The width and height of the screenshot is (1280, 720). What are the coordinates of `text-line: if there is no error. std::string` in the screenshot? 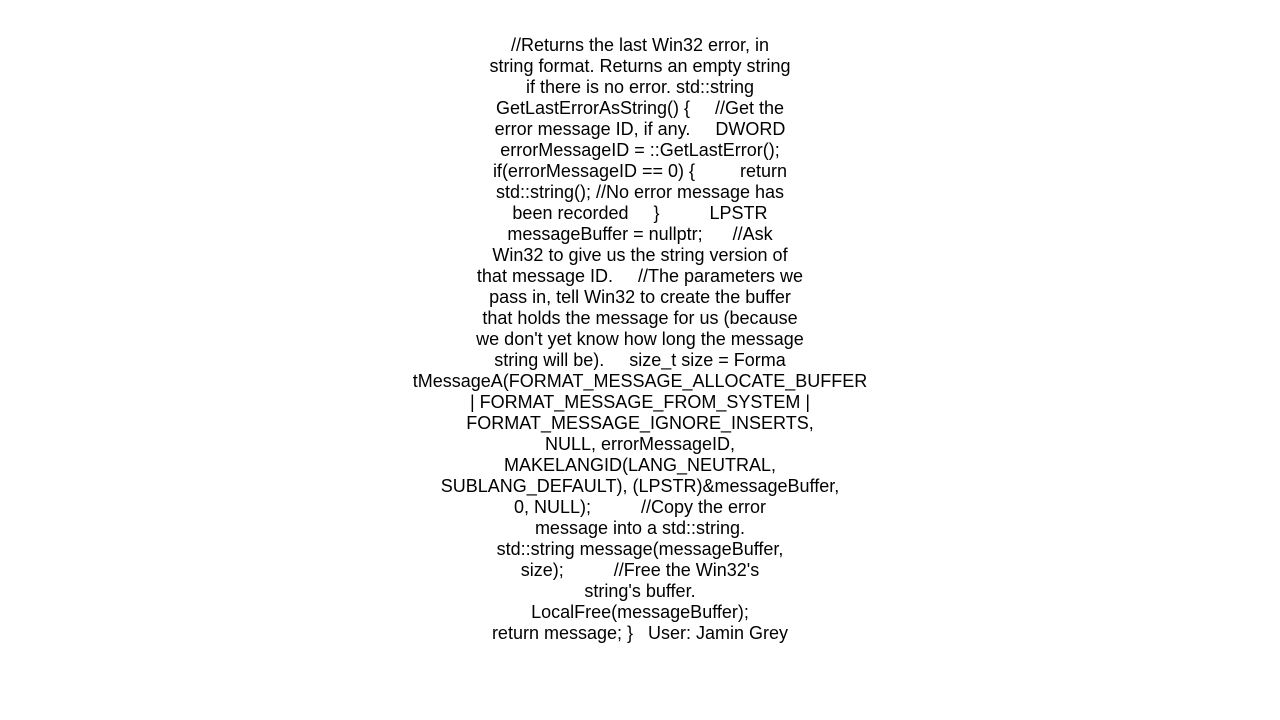 It's located at (640, 87).